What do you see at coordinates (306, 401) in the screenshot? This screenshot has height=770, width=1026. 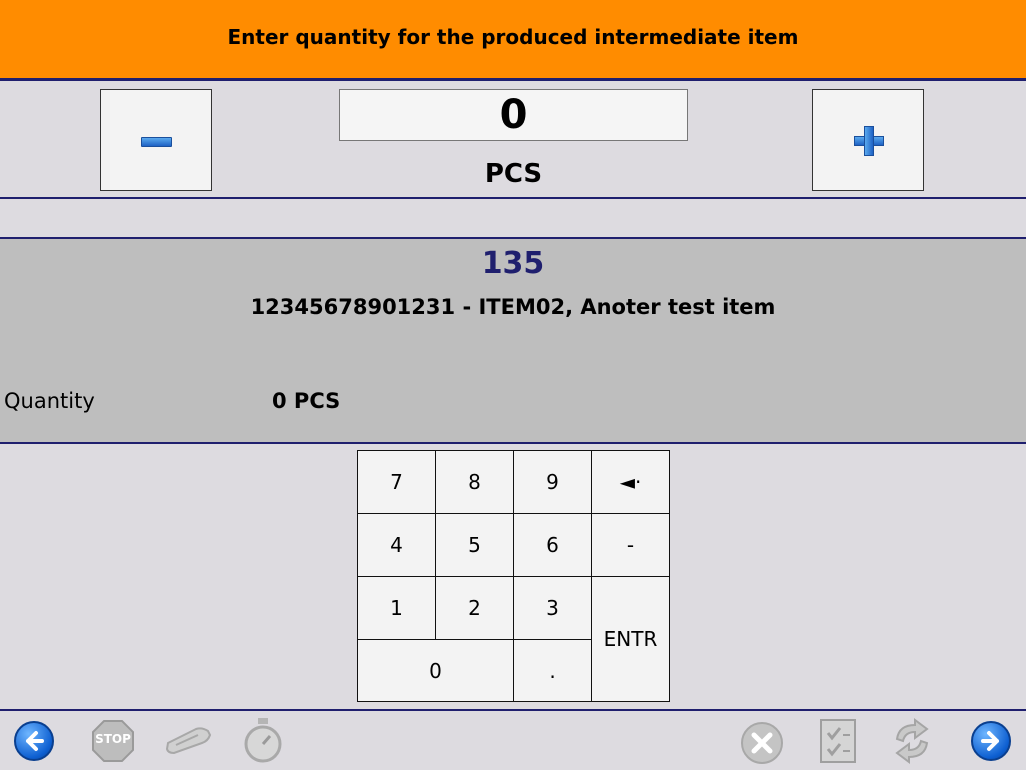 I see `quantity-value: 0 PCS` at bounding box center [306, 401].